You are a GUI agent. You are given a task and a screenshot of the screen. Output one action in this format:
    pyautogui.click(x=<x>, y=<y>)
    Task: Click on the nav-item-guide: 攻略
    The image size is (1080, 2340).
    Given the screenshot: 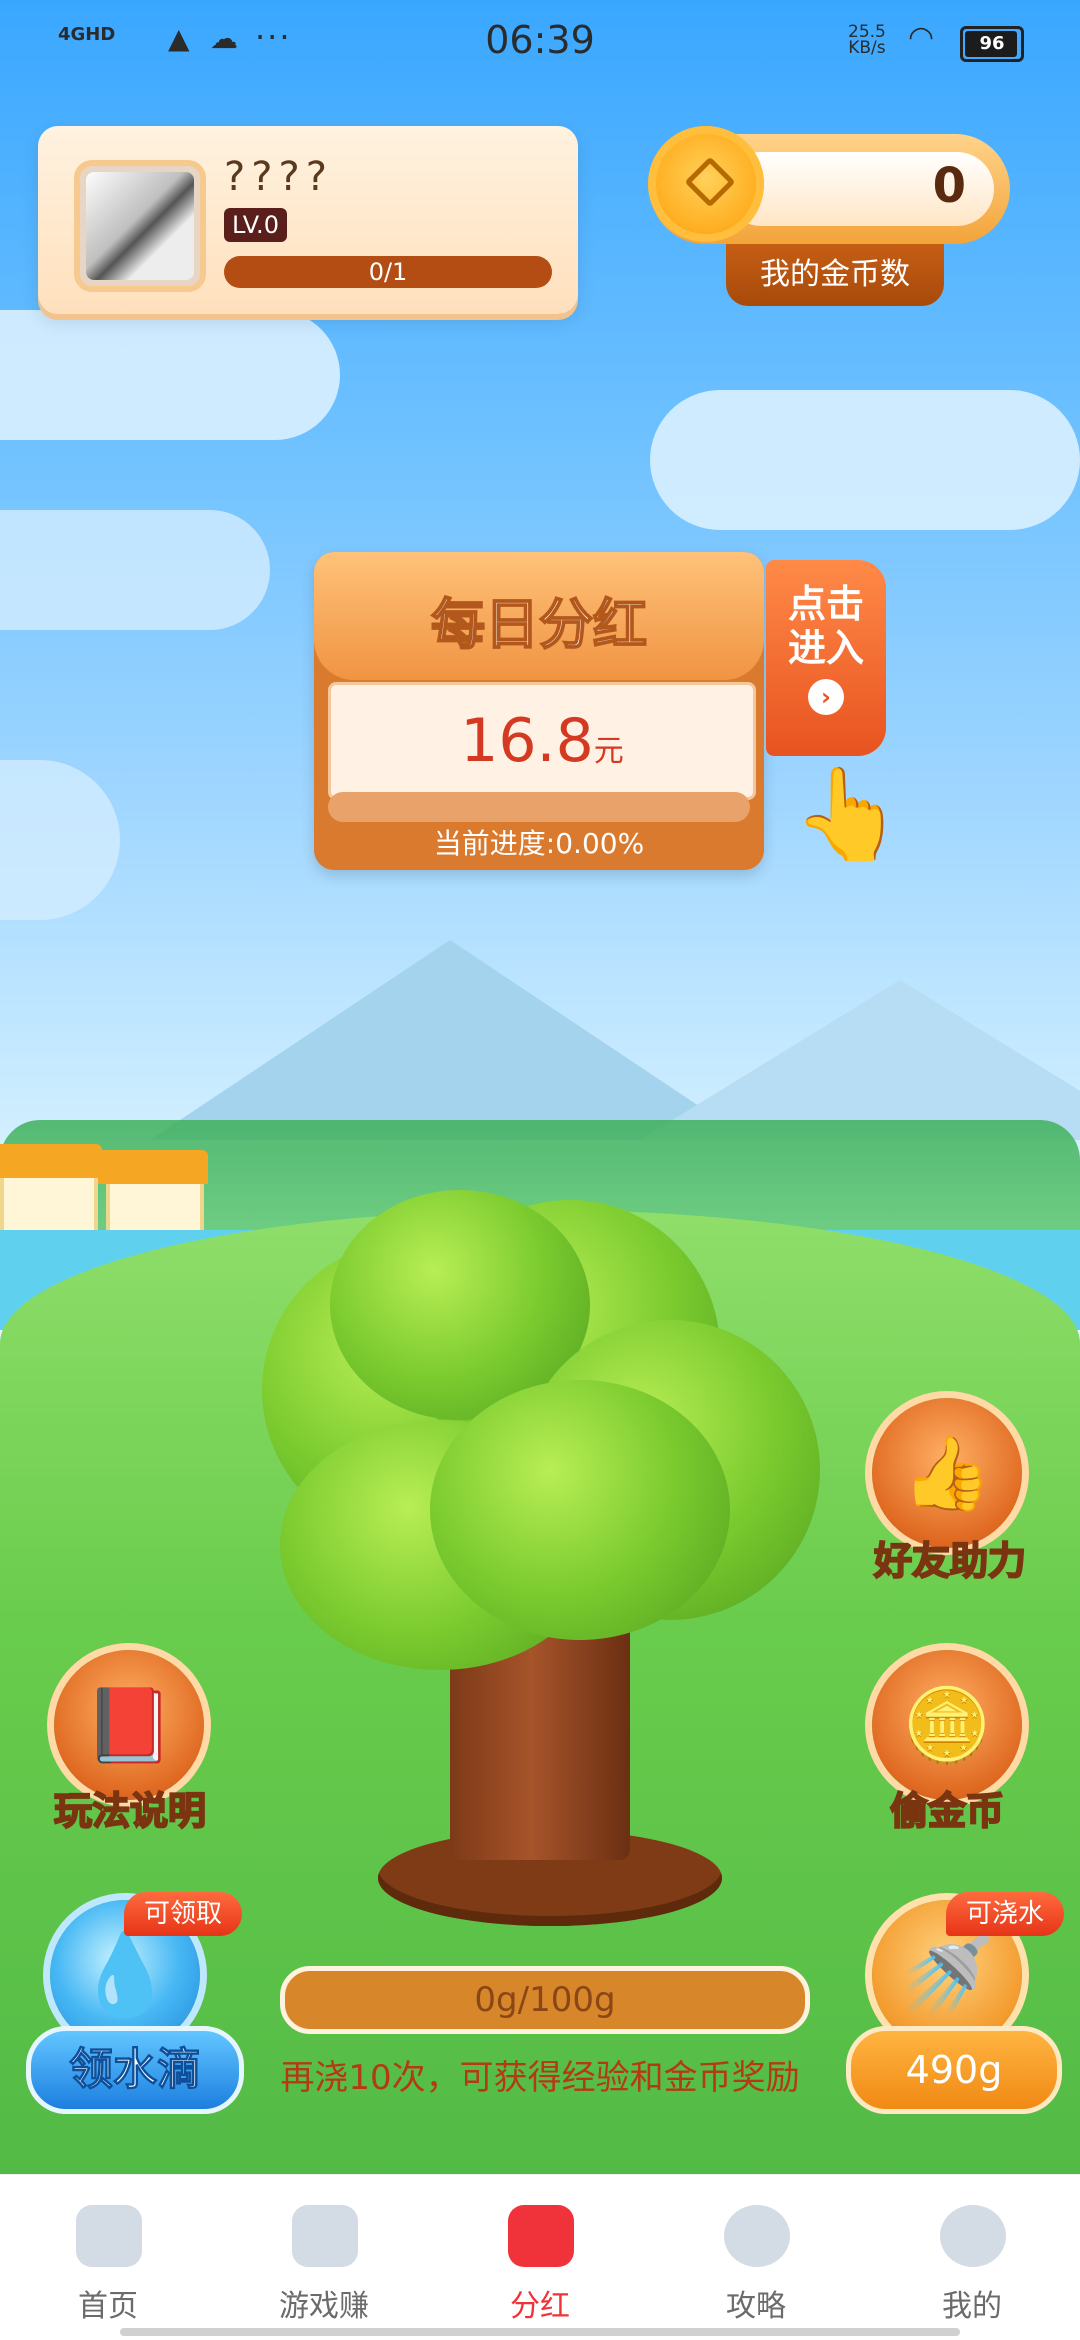 What is the action you would take?
    pyautogui.click(x=756, y=2257)
    